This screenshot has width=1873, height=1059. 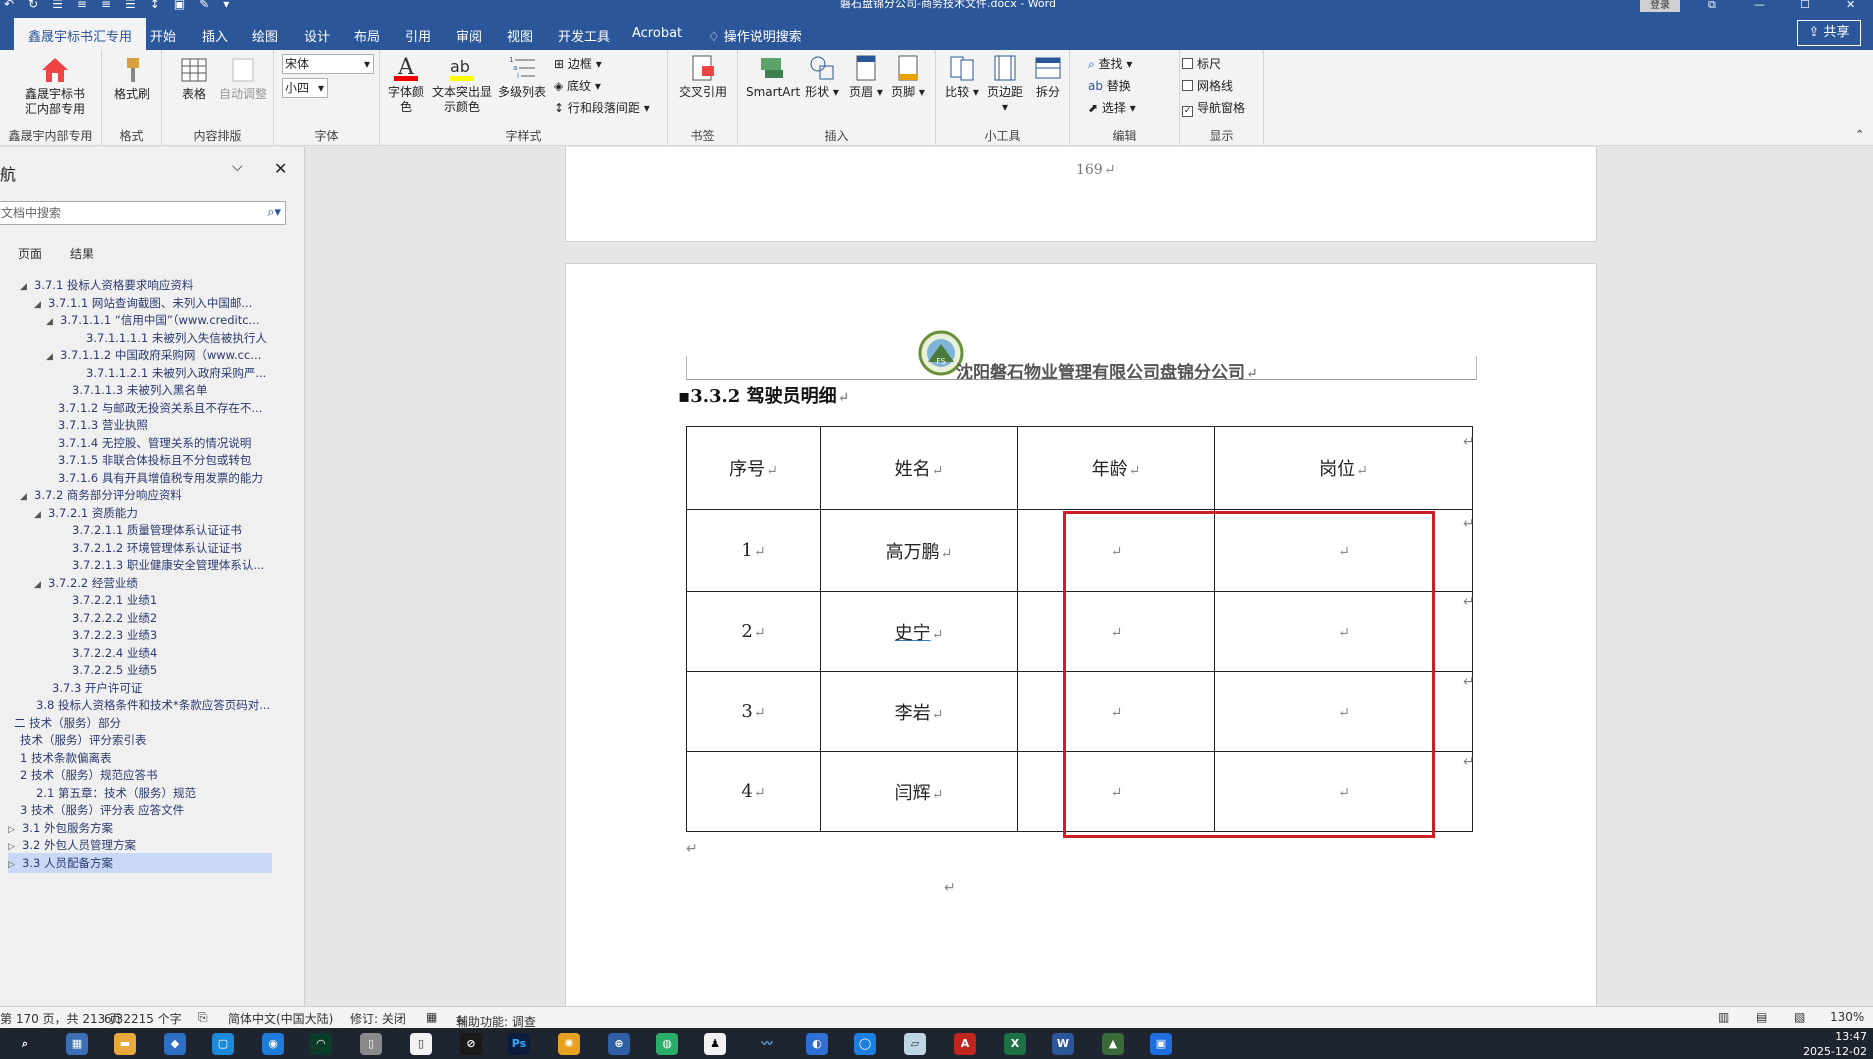 What do you see at coordinates (753, 550) in the screenshot?
I see `table-cell: 1↵` at bounding box center [753, 550].